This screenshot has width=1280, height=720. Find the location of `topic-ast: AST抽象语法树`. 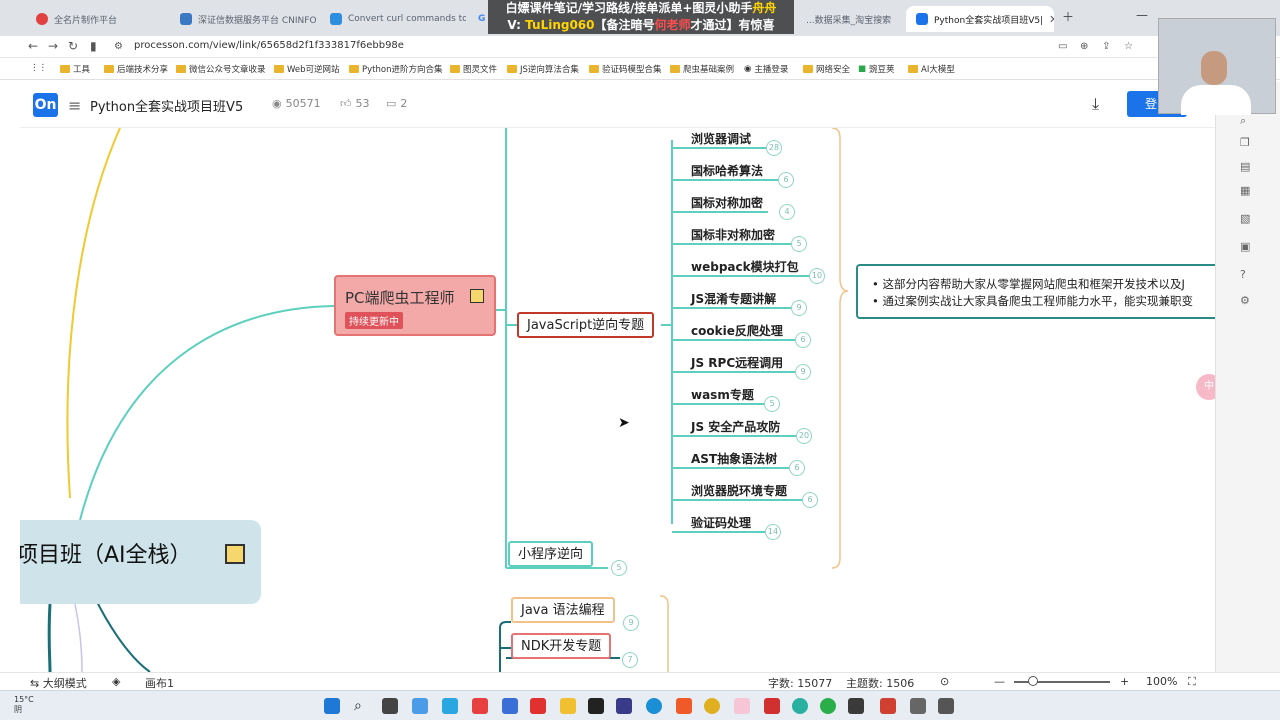

topic-ast: AST抽象语法树 is located at coordinates (734, 458).